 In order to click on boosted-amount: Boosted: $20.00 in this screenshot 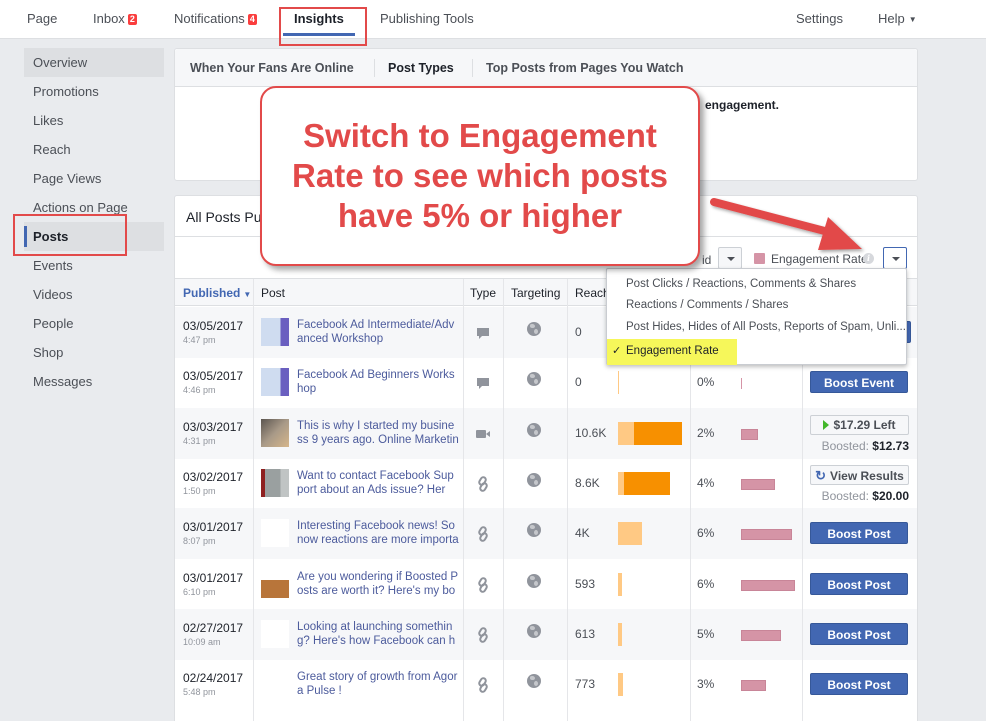, I will do `click(865, 496)`.